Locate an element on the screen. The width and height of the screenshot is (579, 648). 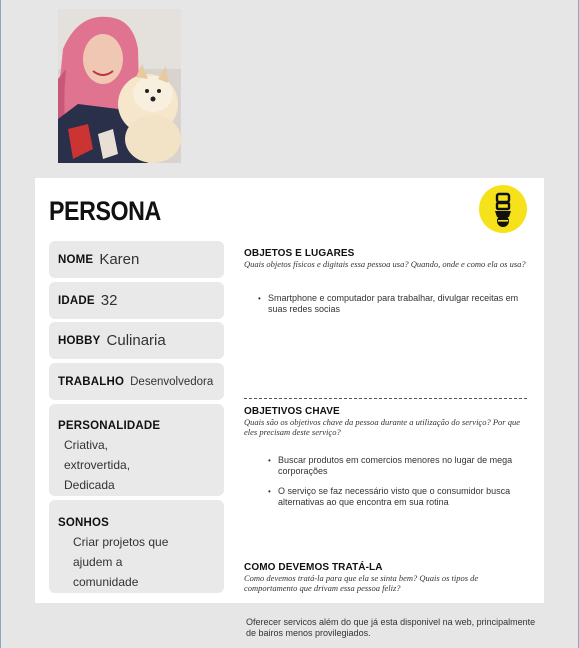
field-value: Desenvolvedora is located at coordinates (172, 381).